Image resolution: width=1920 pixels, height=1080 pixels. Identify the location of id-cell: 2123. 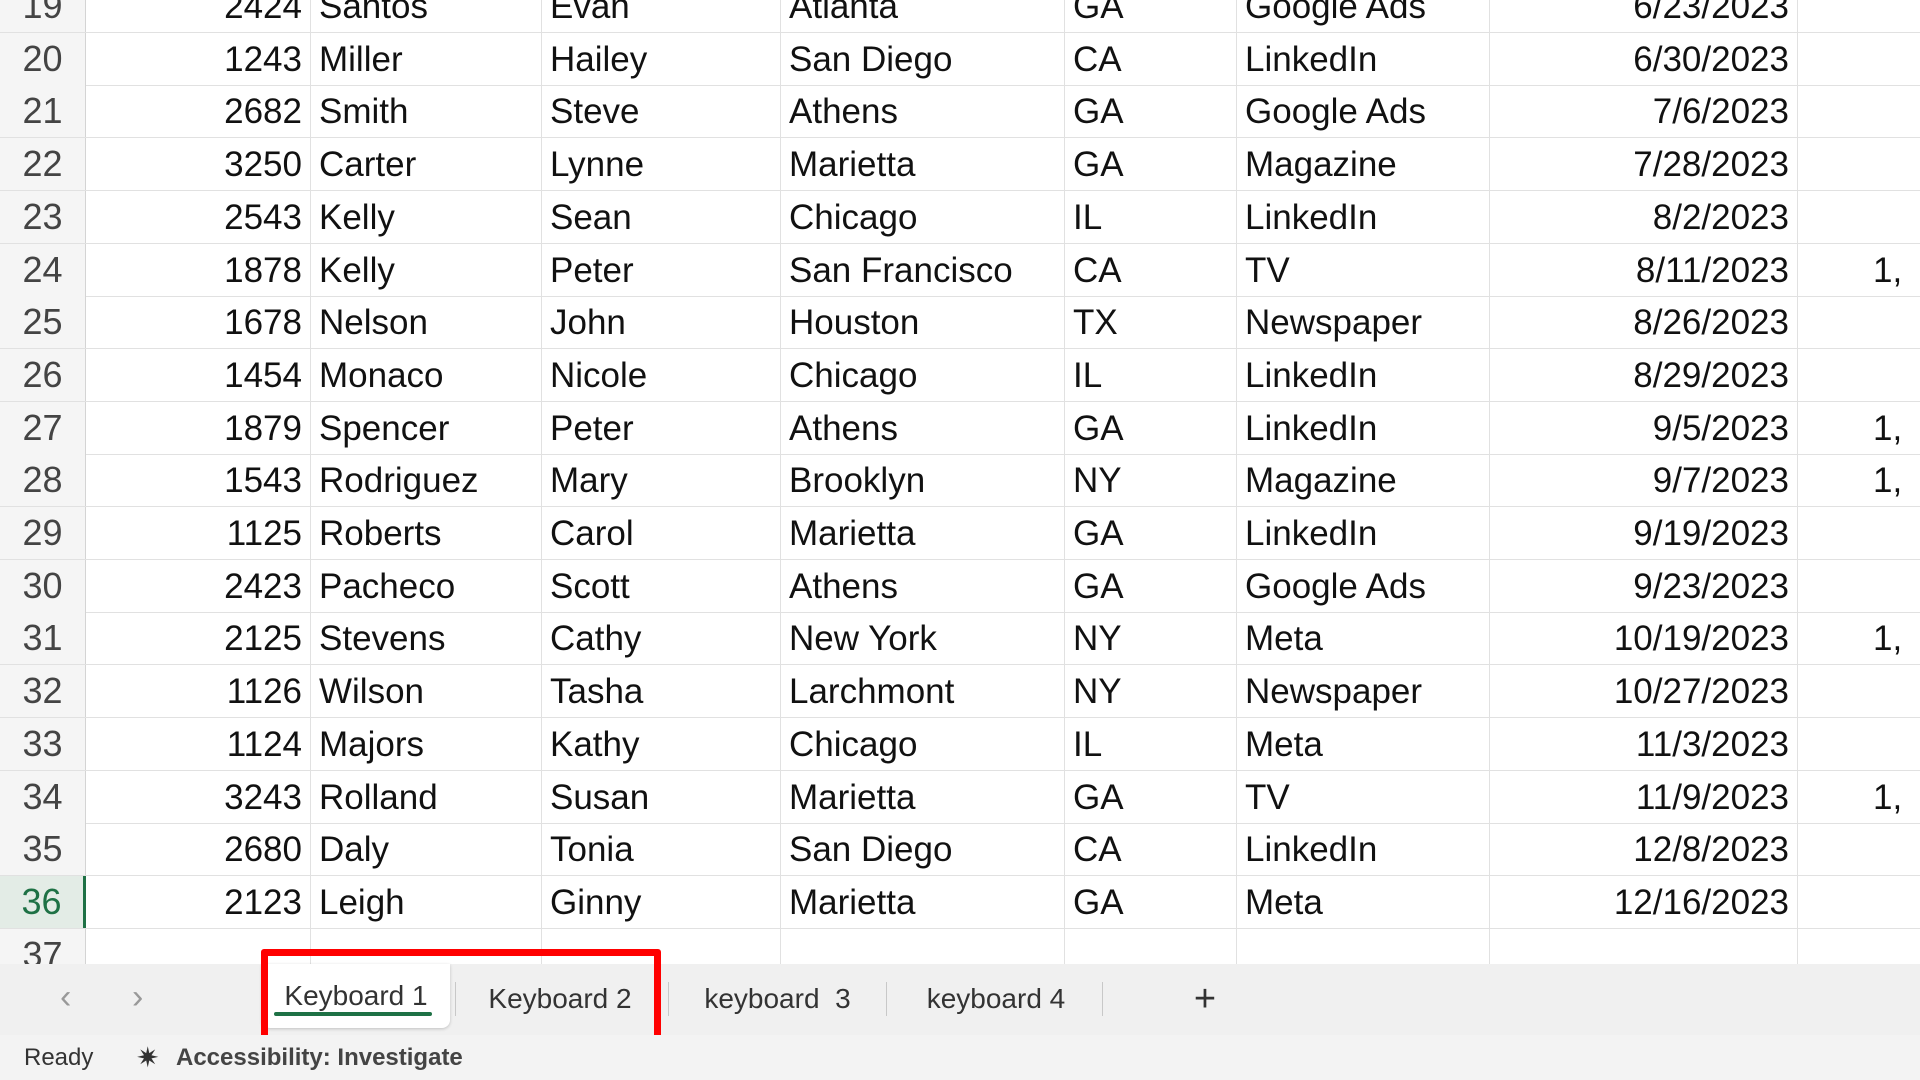
(198, 901).